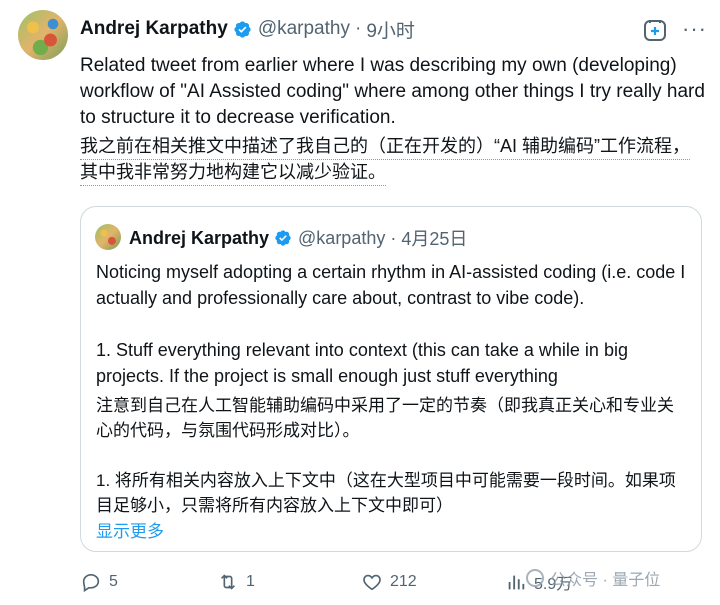 The width and height of the screenshot is (720, 605). What do you see at coordinates (91, 583) in the screenshot?
I see `reply-icon` at bounding box center [91, 583].